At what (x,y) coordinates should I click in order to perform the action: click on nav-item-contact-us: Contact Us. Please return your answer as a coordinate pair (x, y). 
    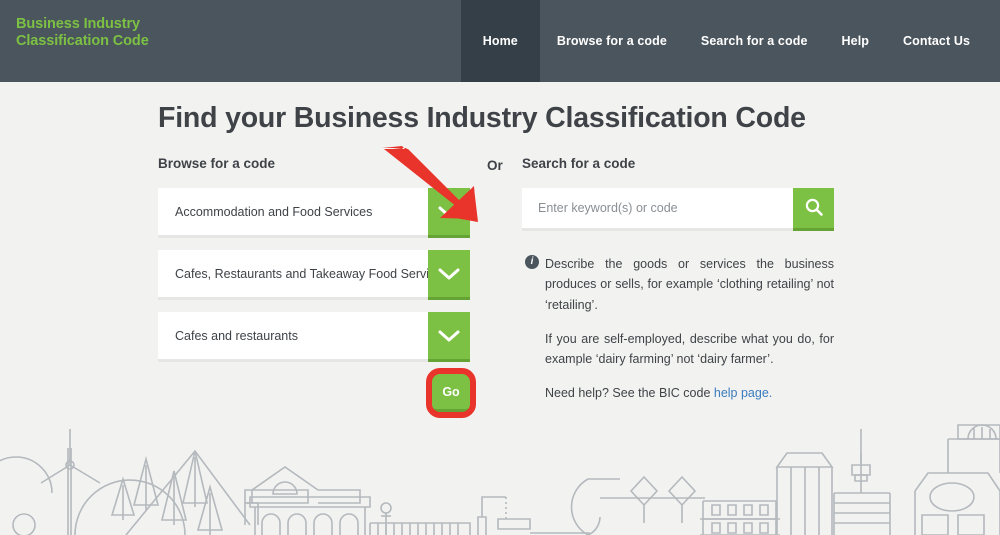
    Looking at the image, I should click on (943, 41).